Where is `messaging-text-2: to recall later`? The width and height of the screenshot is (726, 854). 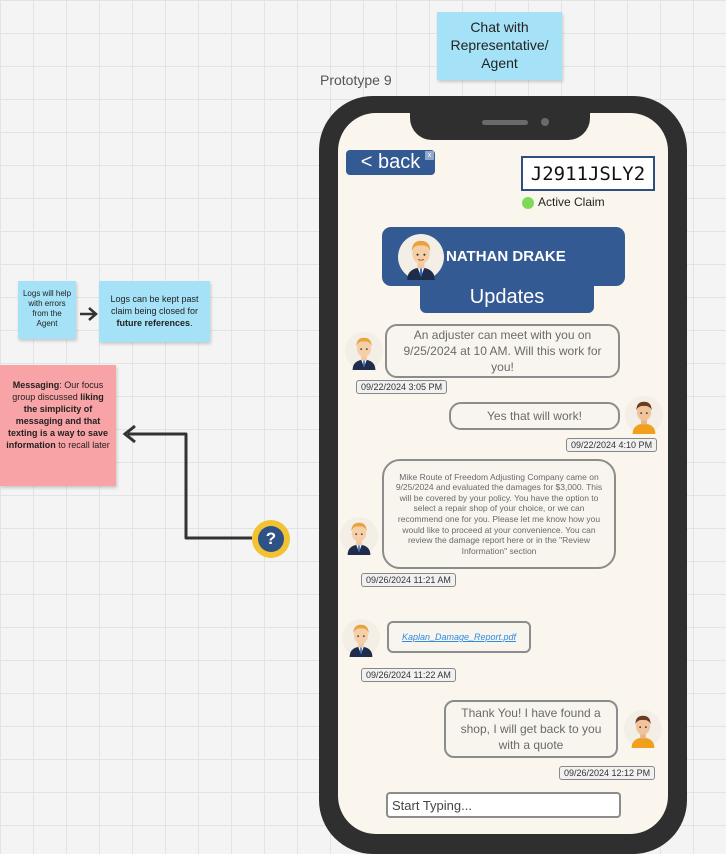
messaging-text-2: to recall later is located at coordinates (82, 445).